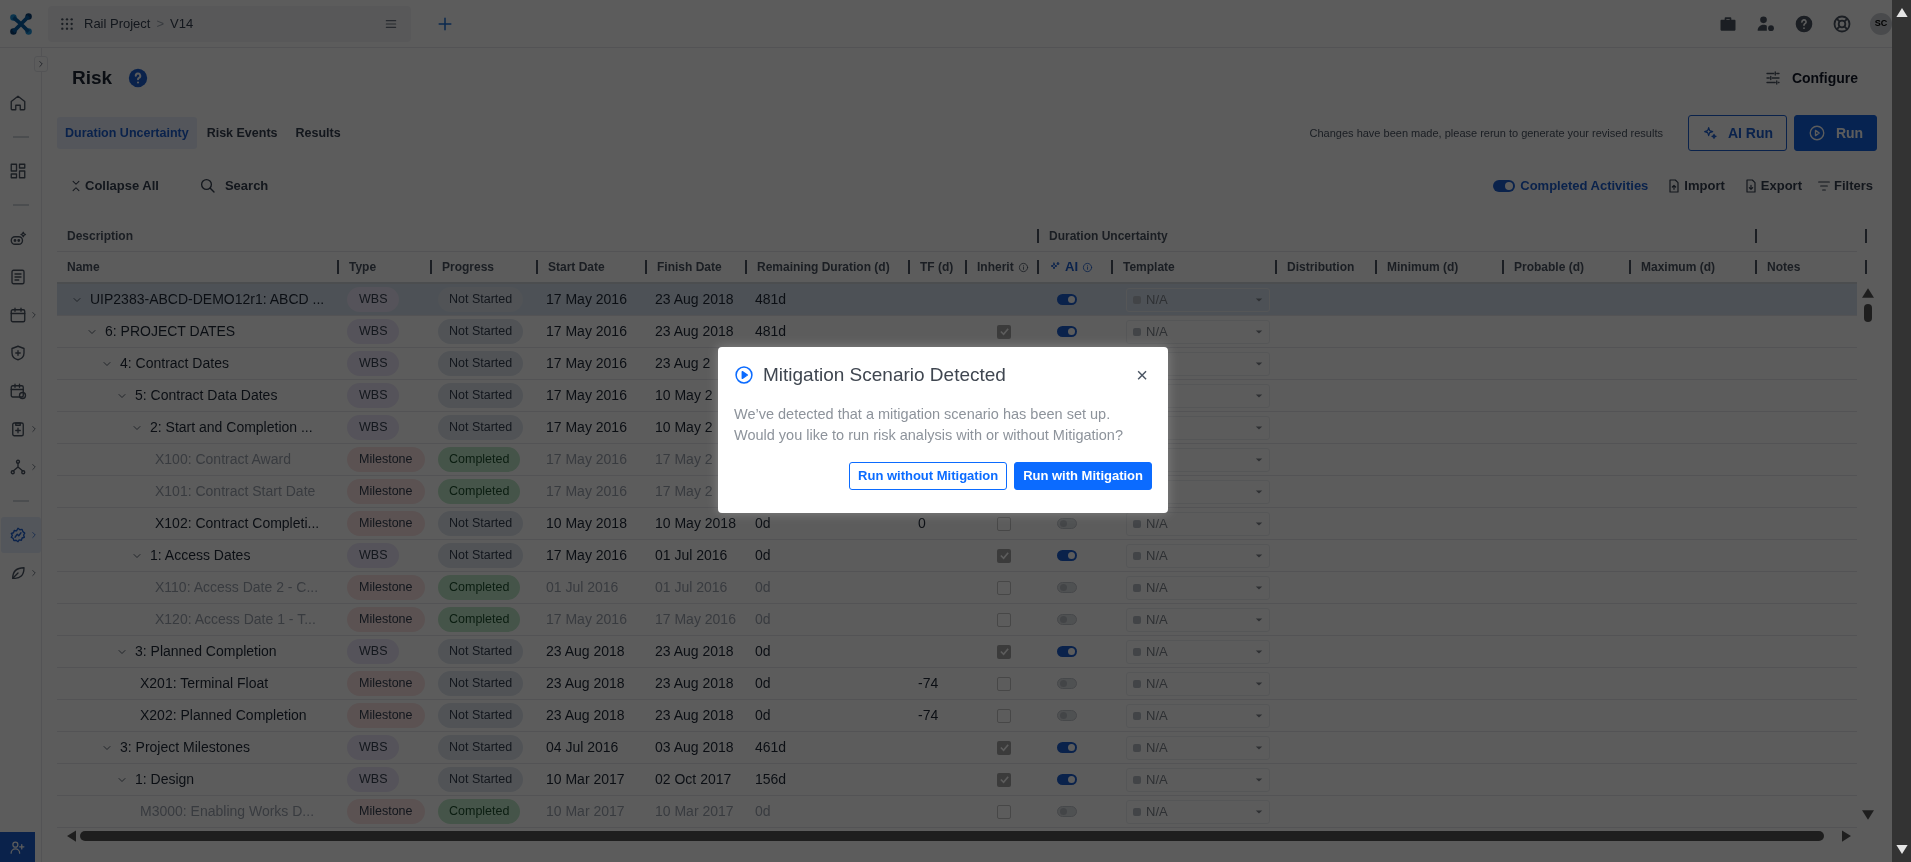 The height and width of the screenshot is (862, 1911). Describe the element at coordinates (127, 133) in the screenshot. I see `tab: Duration Uncertainty` at that location.